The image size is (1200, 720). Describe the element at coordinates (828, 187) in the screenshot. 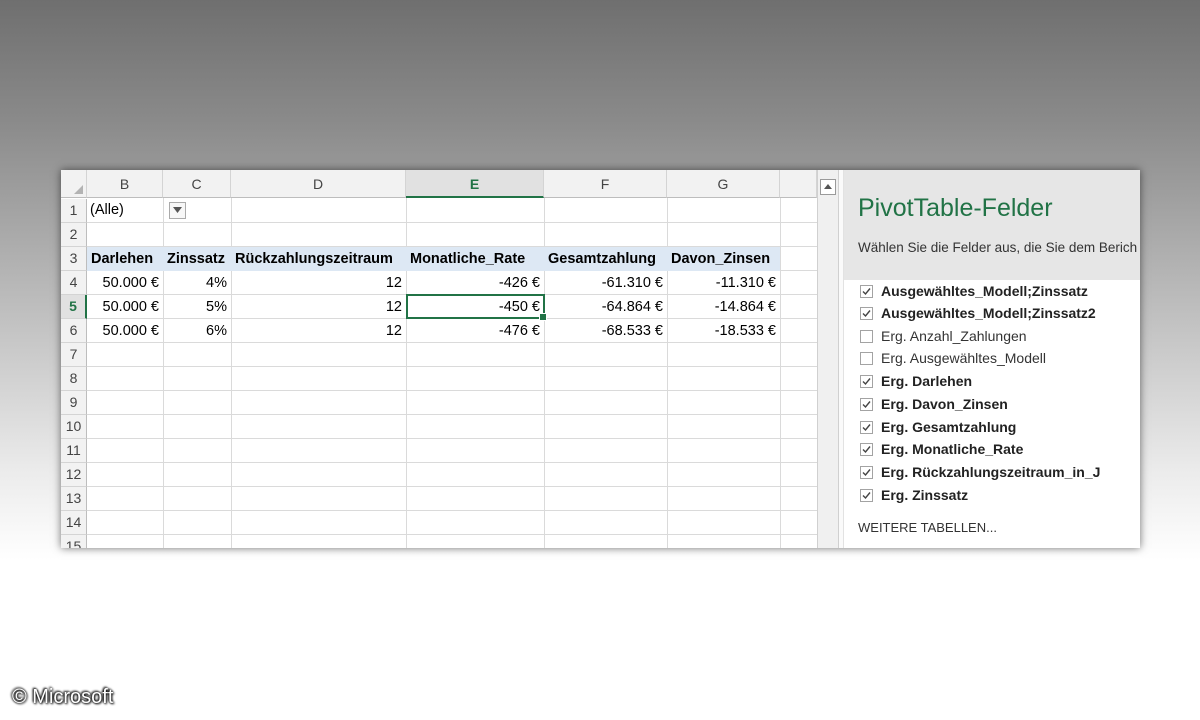

I see `scroll-up-button` at that location.